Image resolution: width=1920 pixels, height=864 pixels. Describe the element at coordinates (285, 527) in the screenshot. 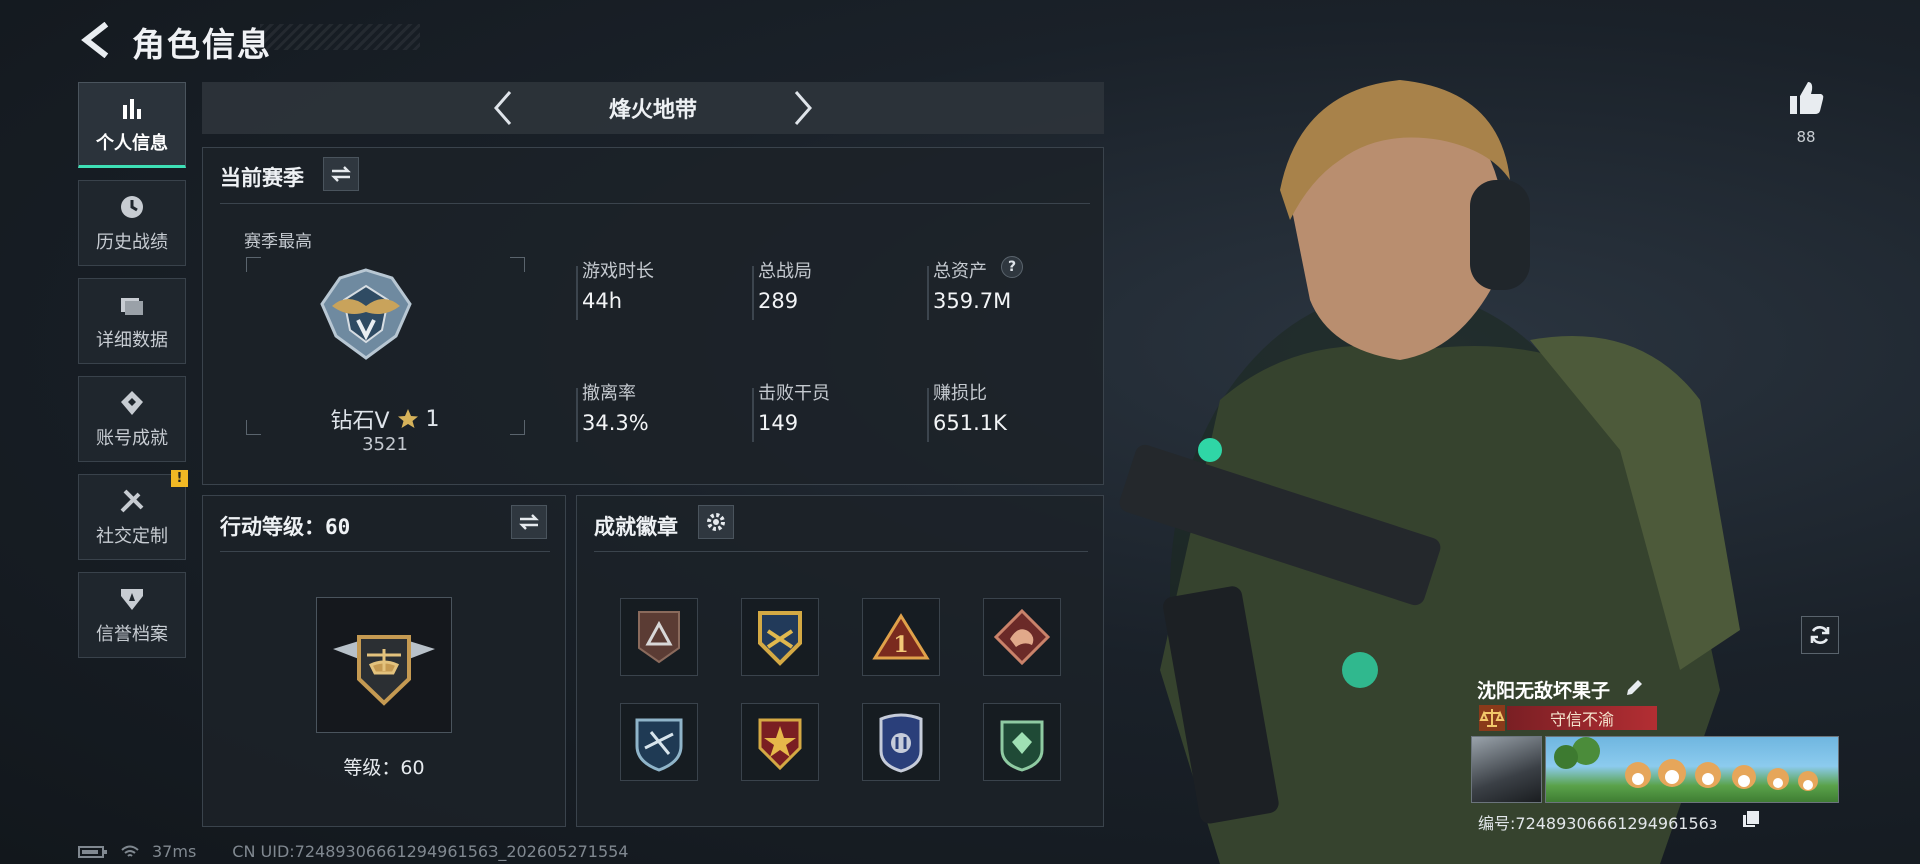

I see `action-level-title: 行动等级：60` at that location.